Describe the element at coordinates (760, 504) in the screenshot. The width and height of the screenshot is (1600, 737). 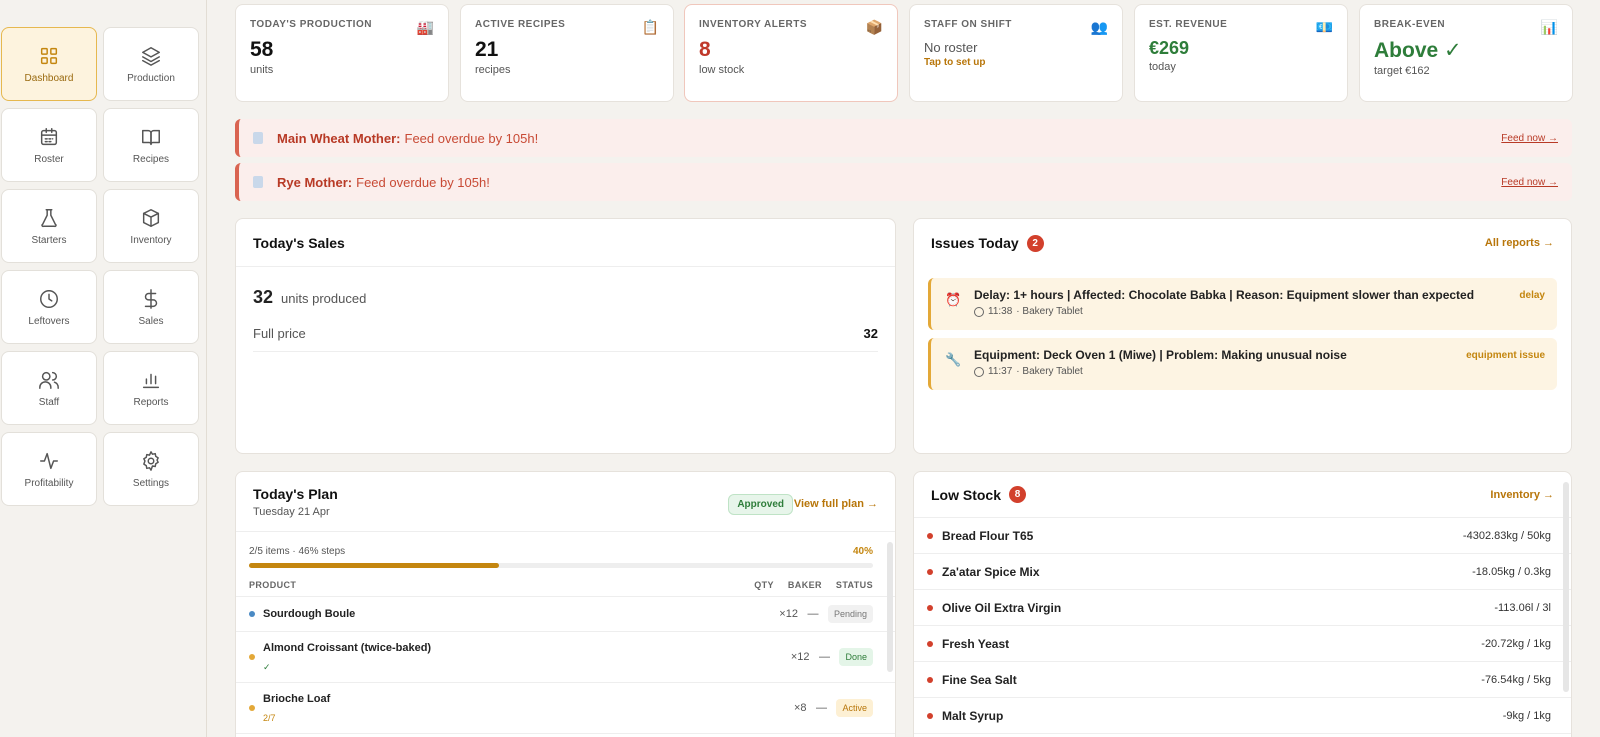
I see `status-badge: Approved` at that location.